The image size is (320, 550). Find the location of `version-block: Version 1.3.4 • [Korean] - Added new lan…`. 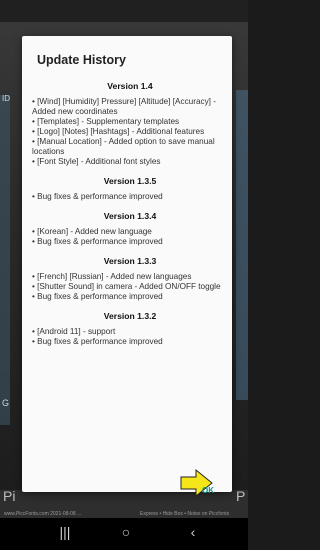

version-block: Version 1.3.4 • [Korean] - Added new lan… is located at coordinates (130, 229).